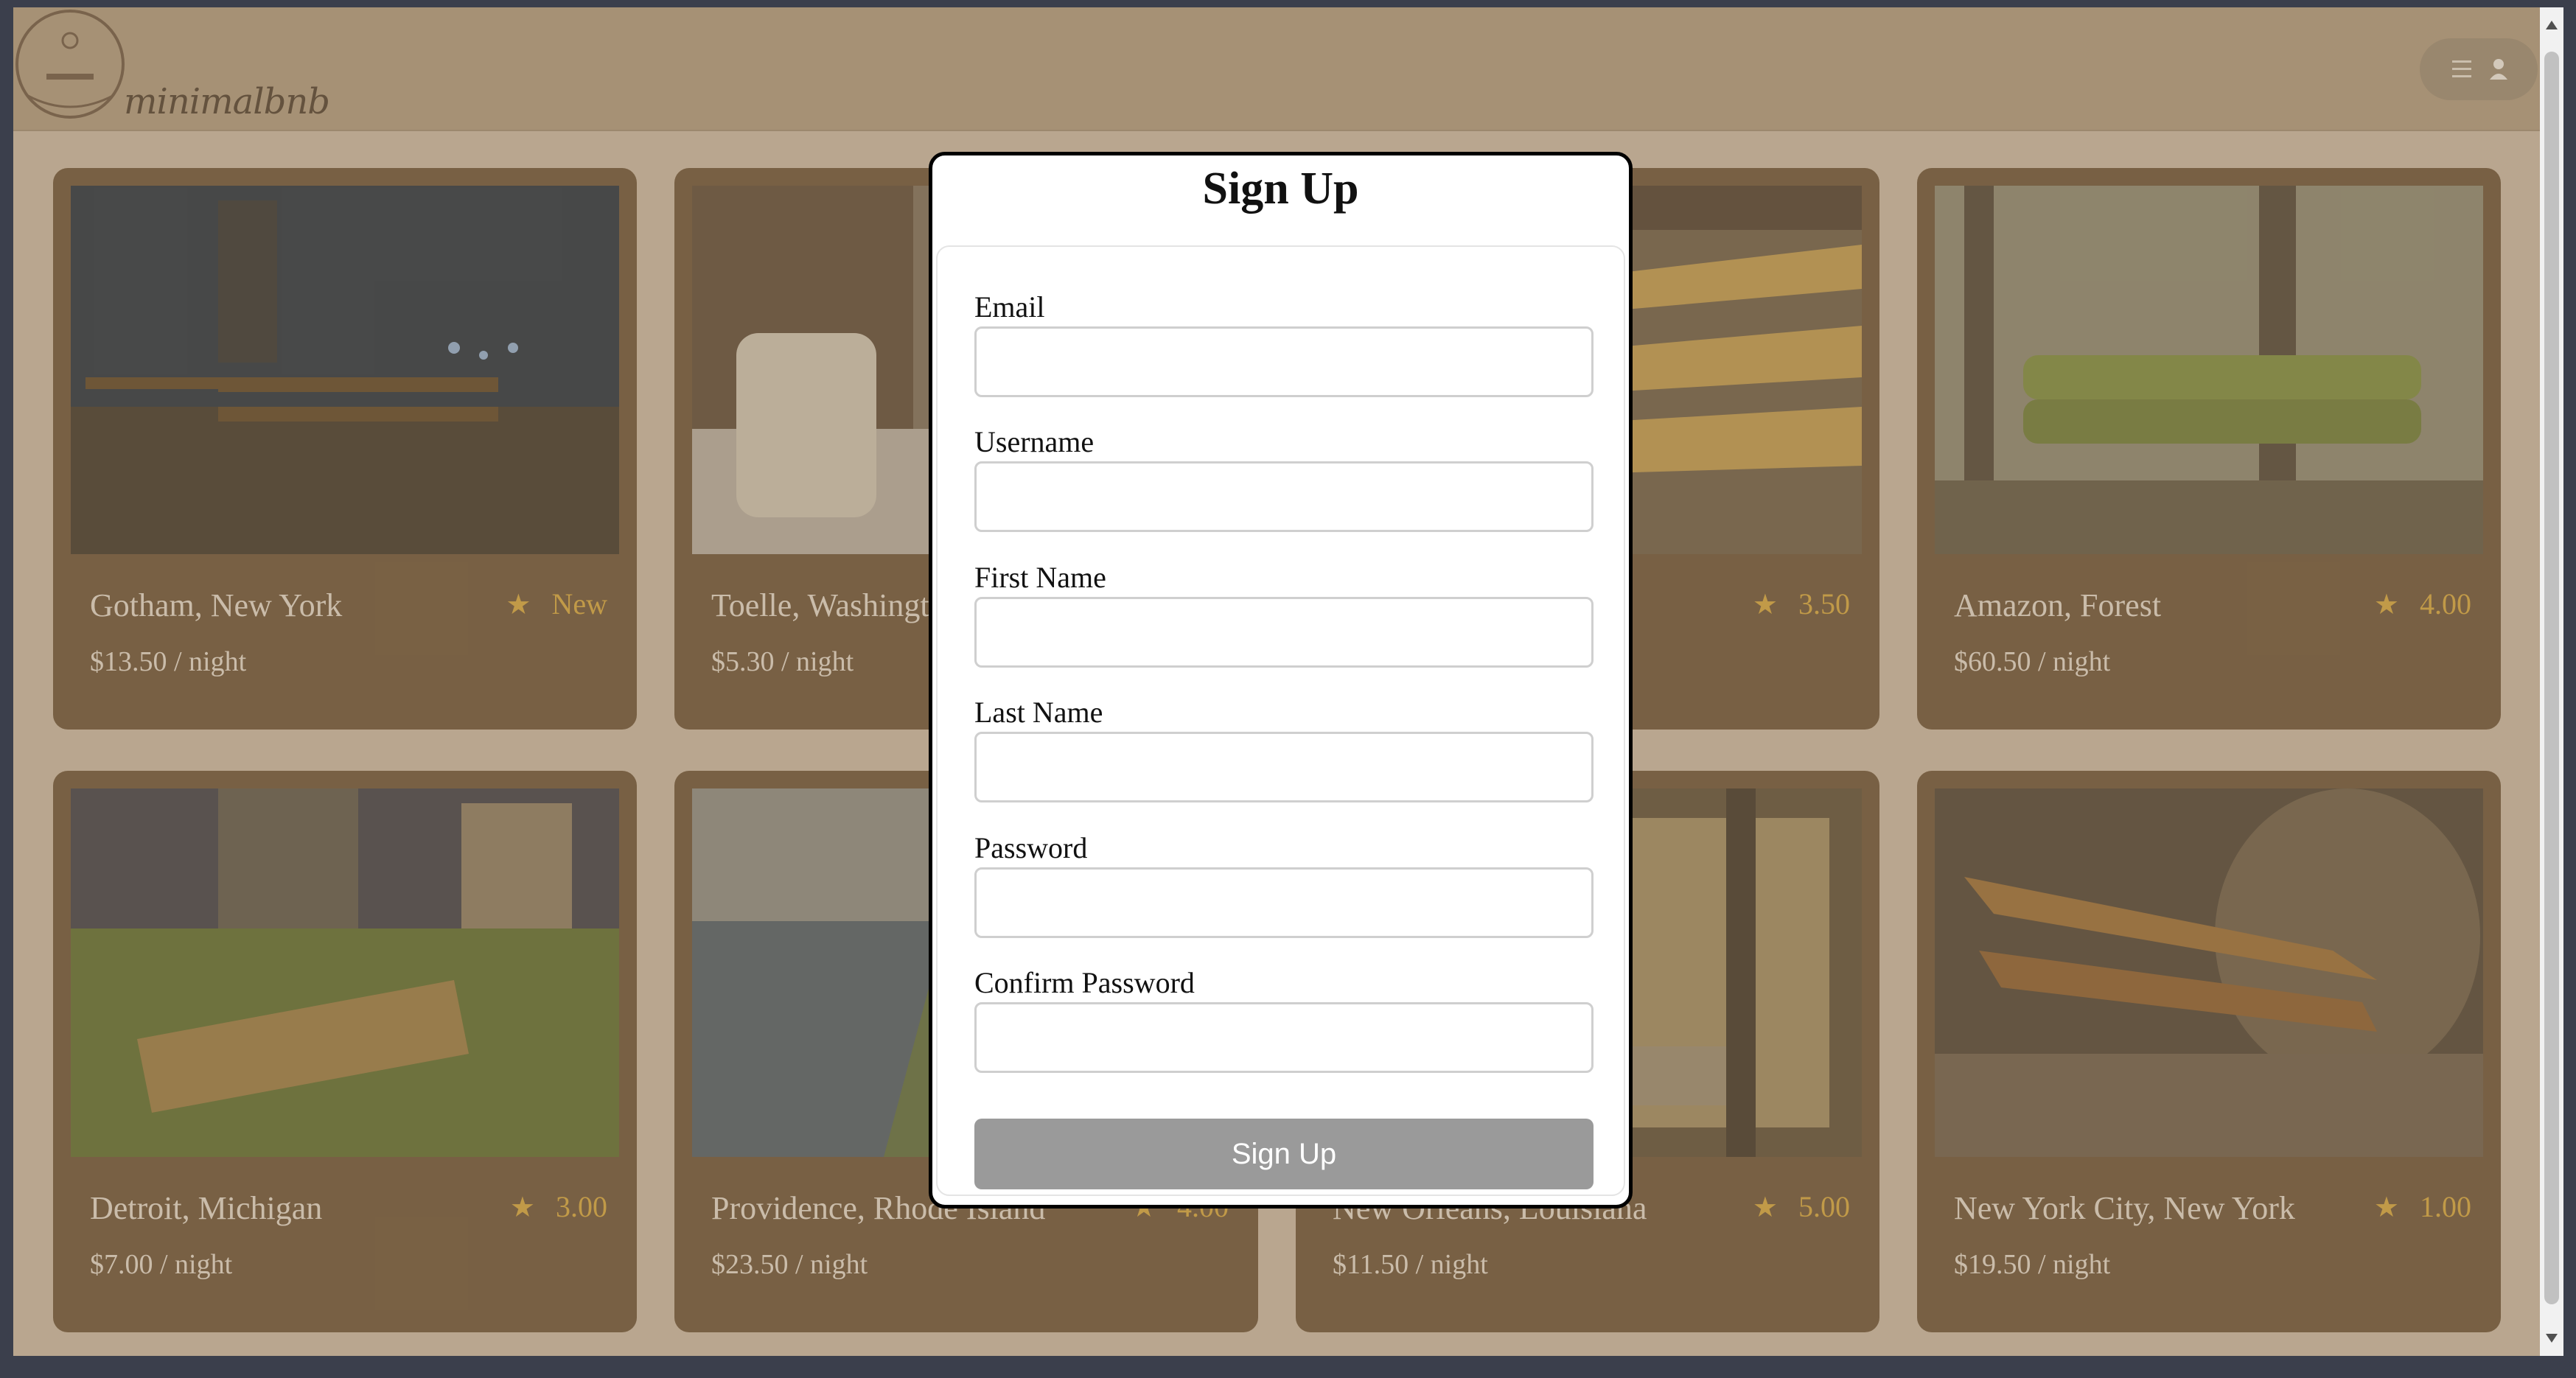 This screenshot has height=1378, width=2576. I want to click on password-field, so click(1284, 903).